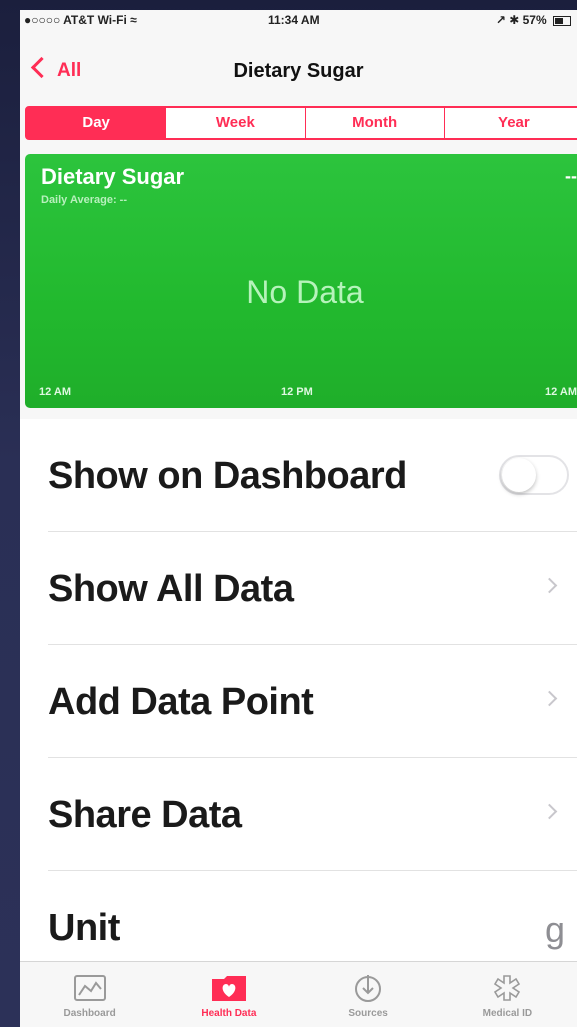  Describe the element at coordinates (84, 200) in the screenshot. I see `chart-subtitle: Daily Average: --` at that location.